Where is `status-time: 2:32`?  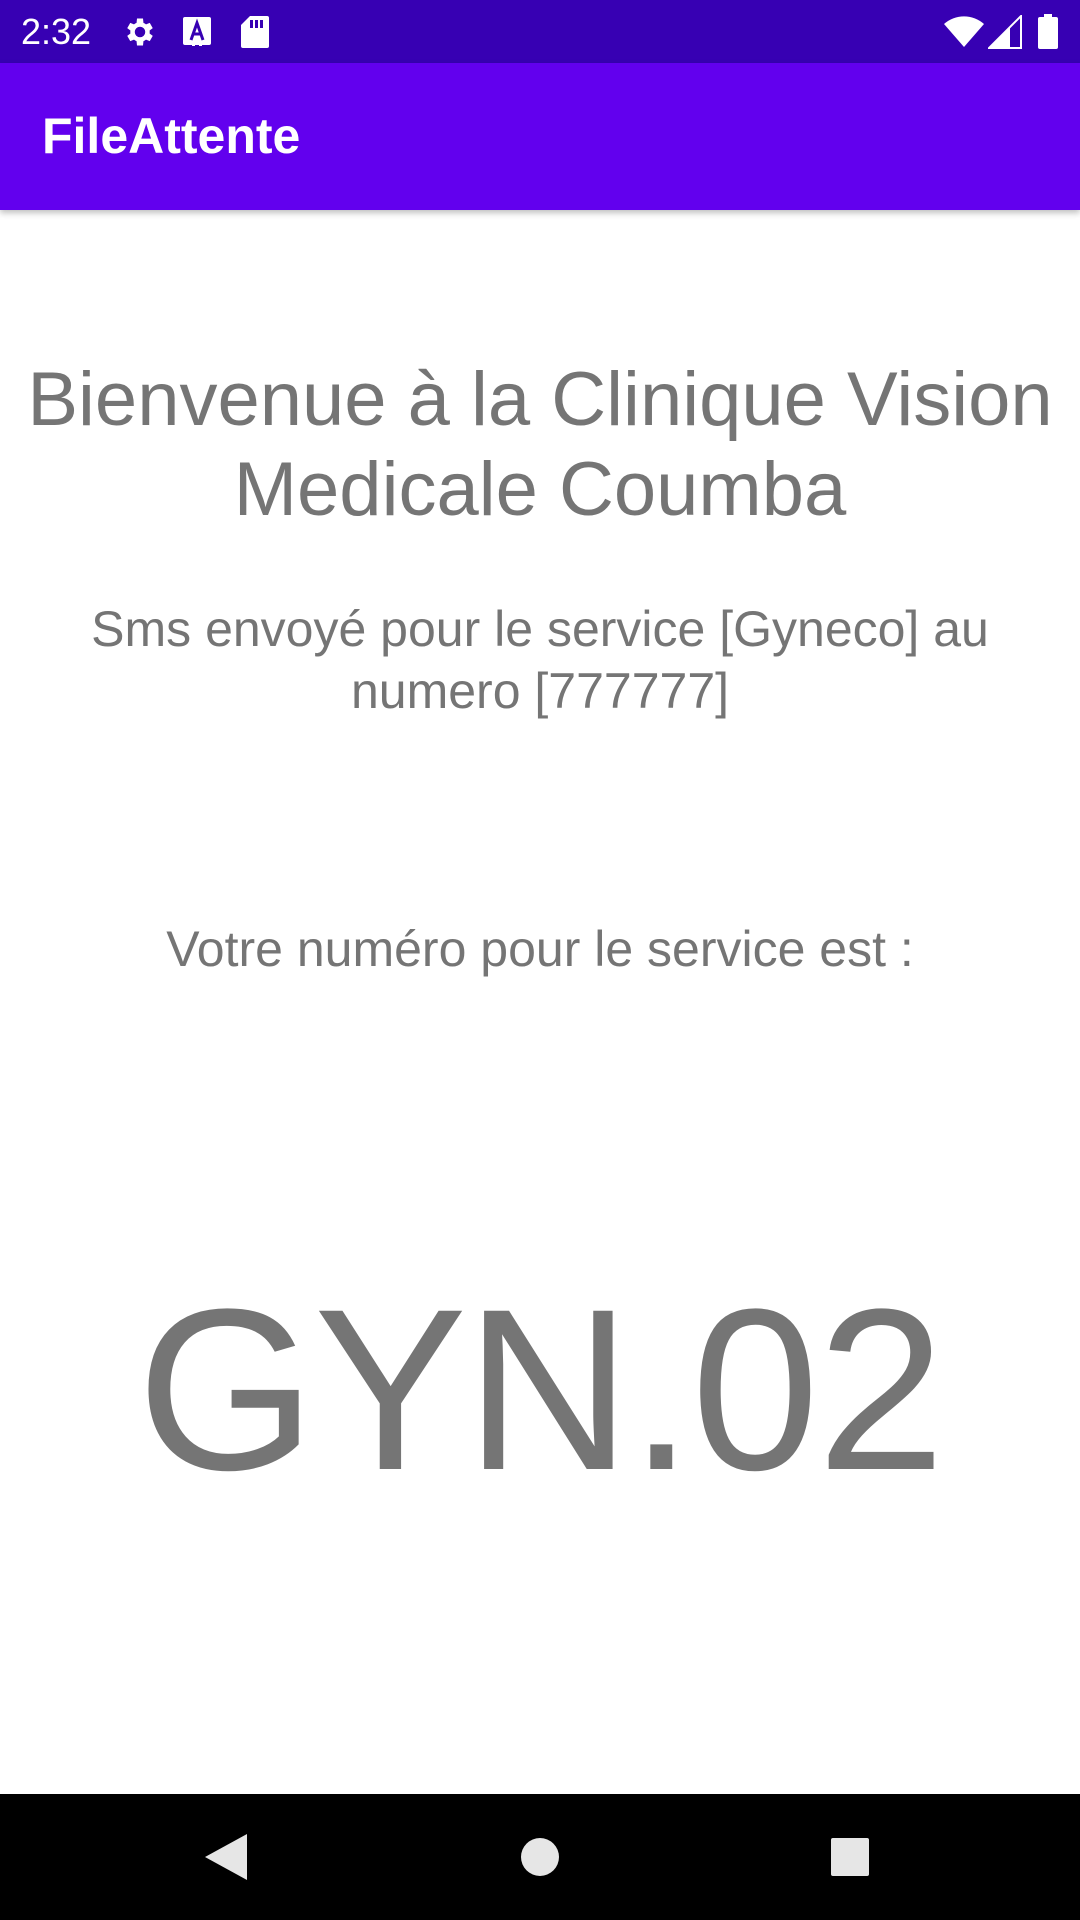 status-time: 2:32 is located at coordinates (56, 31).